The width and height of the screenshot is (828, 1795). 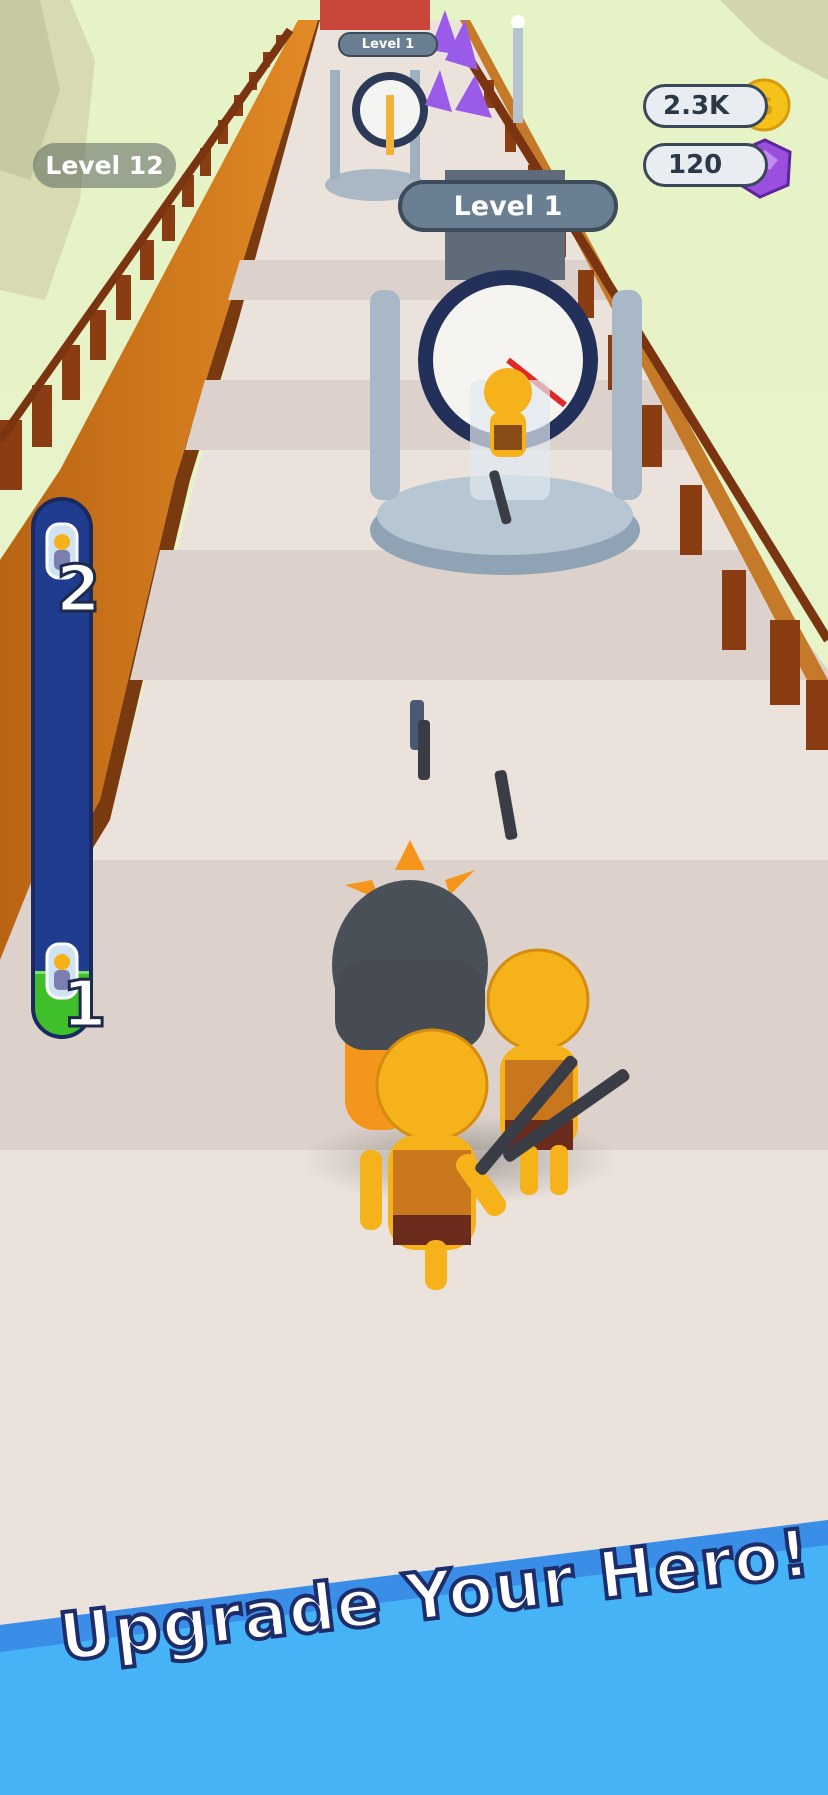 What do you see at coordinates (85, 1005) in the screenshot?
I see `current-stage-number: 1` at bounding box center [85, 1005].